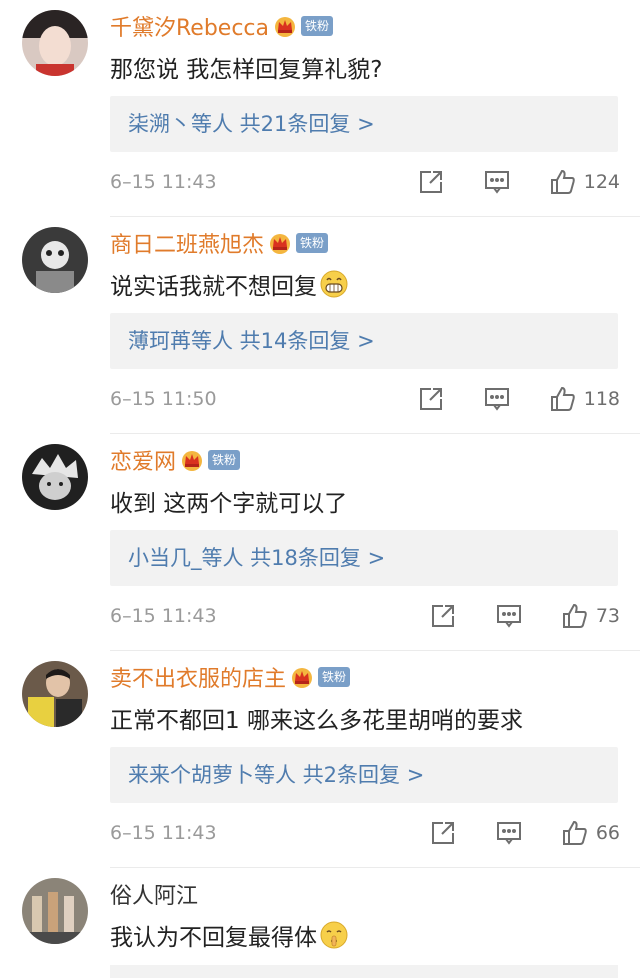 This screenshot has height=978, width=640. Describe the element at coordinates (187, 243) in the screenshot. I see `username: 商日二班燕旭杰` at that location.